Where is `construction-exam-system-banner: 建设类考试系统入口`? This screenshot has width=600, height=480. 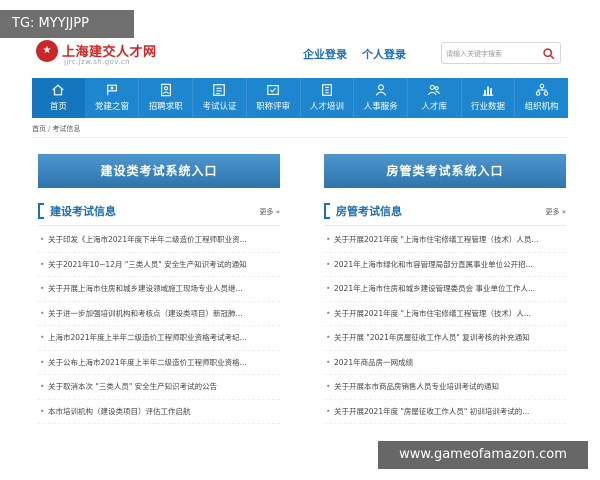 construction-exam-system-banner: 建设类考试系统入口 is located at coordinates (159, 171).